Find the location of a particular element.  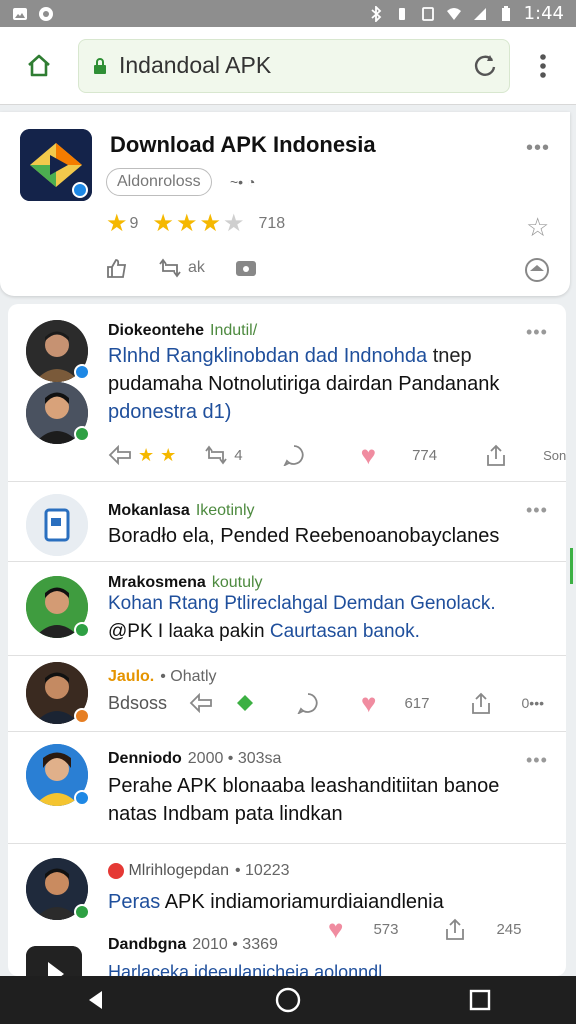

home-button is located at coordinates (39, 66).